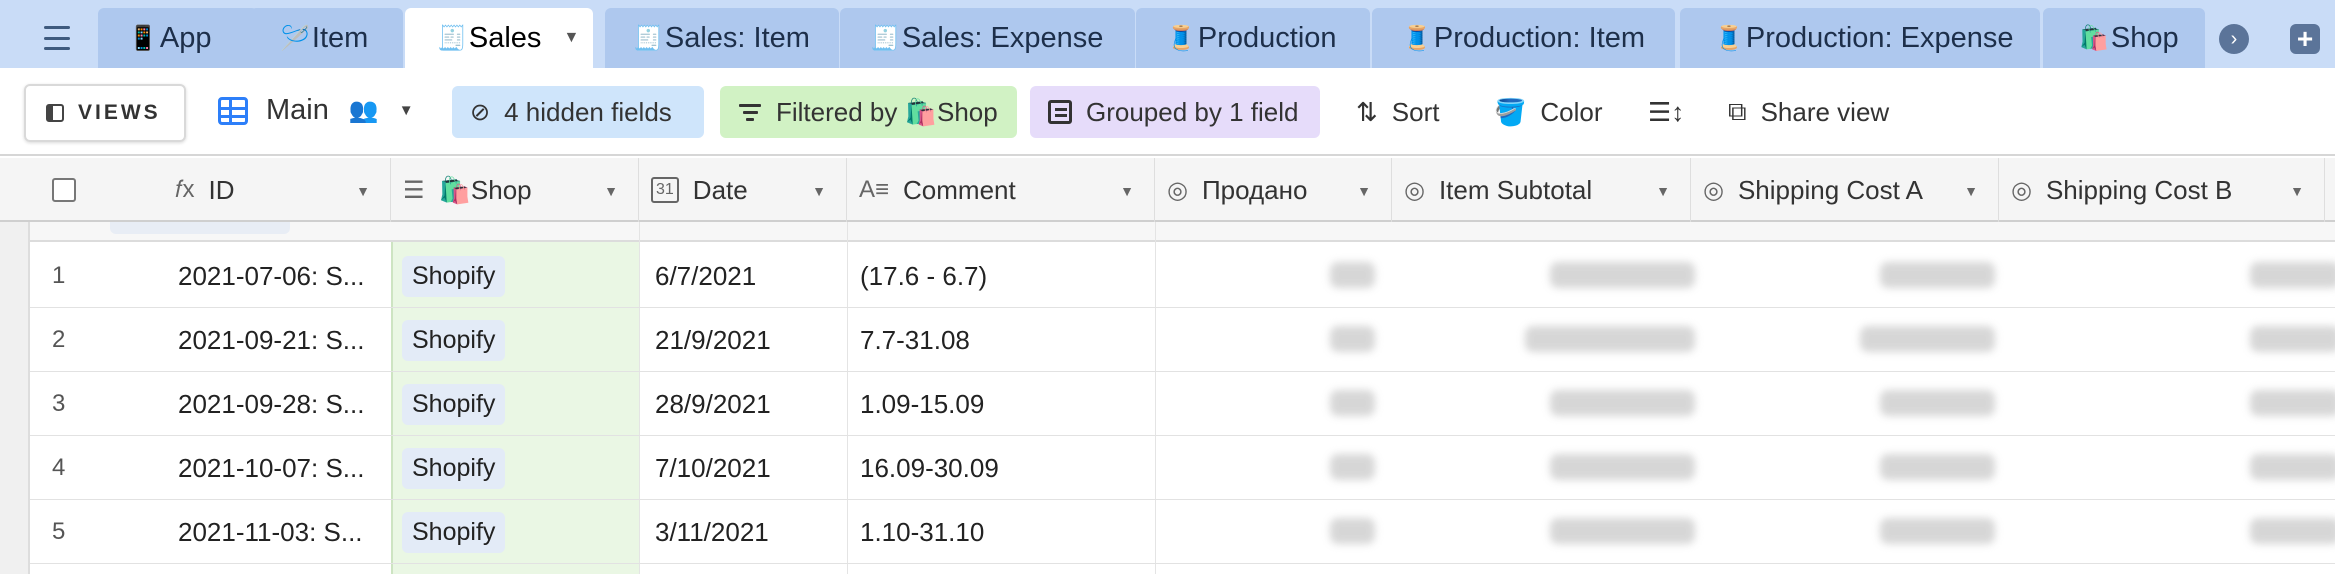  I want to click on group-button: Grouped by 1 field, so click(1175, 112).